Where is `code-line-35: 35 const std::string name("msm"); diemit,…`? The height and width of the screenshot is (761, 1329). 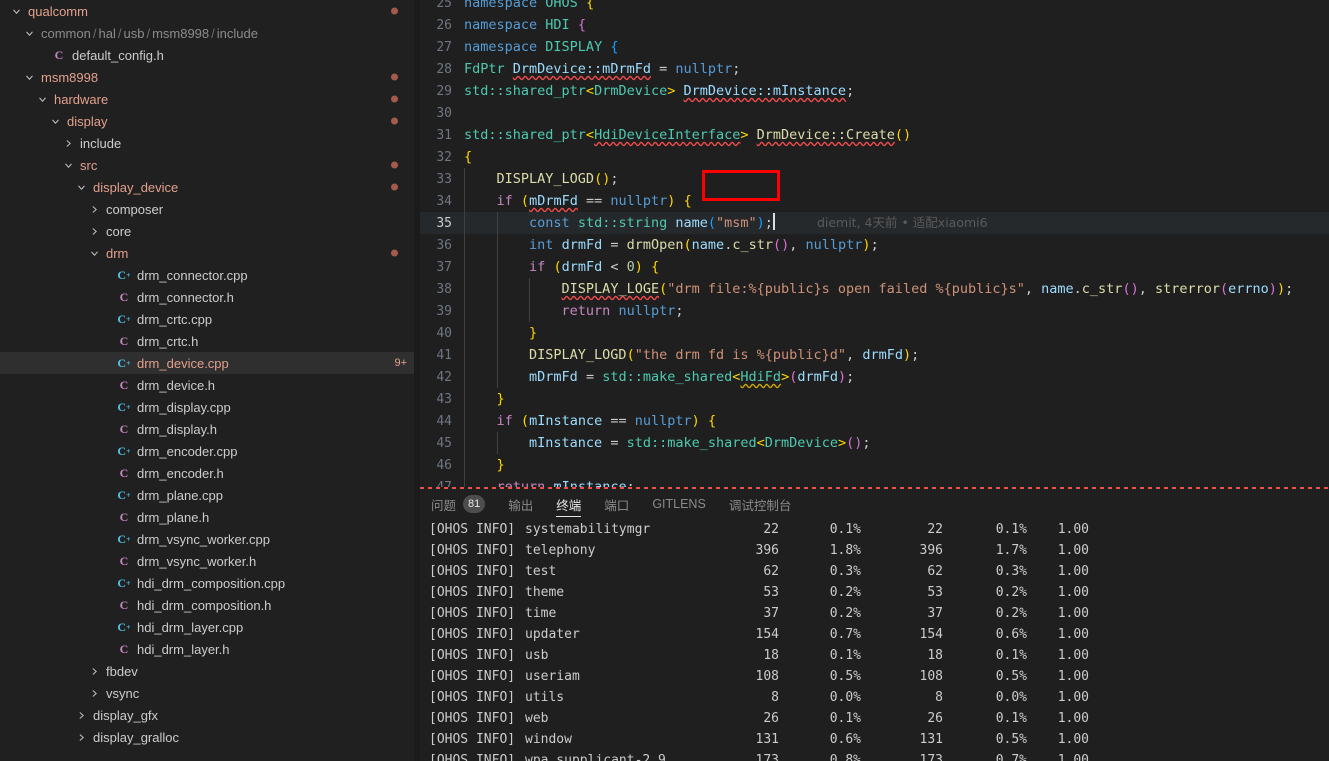 code-line-35: 35 const std::string name("msm"); diemit,… is located at coordinates (874, 223).